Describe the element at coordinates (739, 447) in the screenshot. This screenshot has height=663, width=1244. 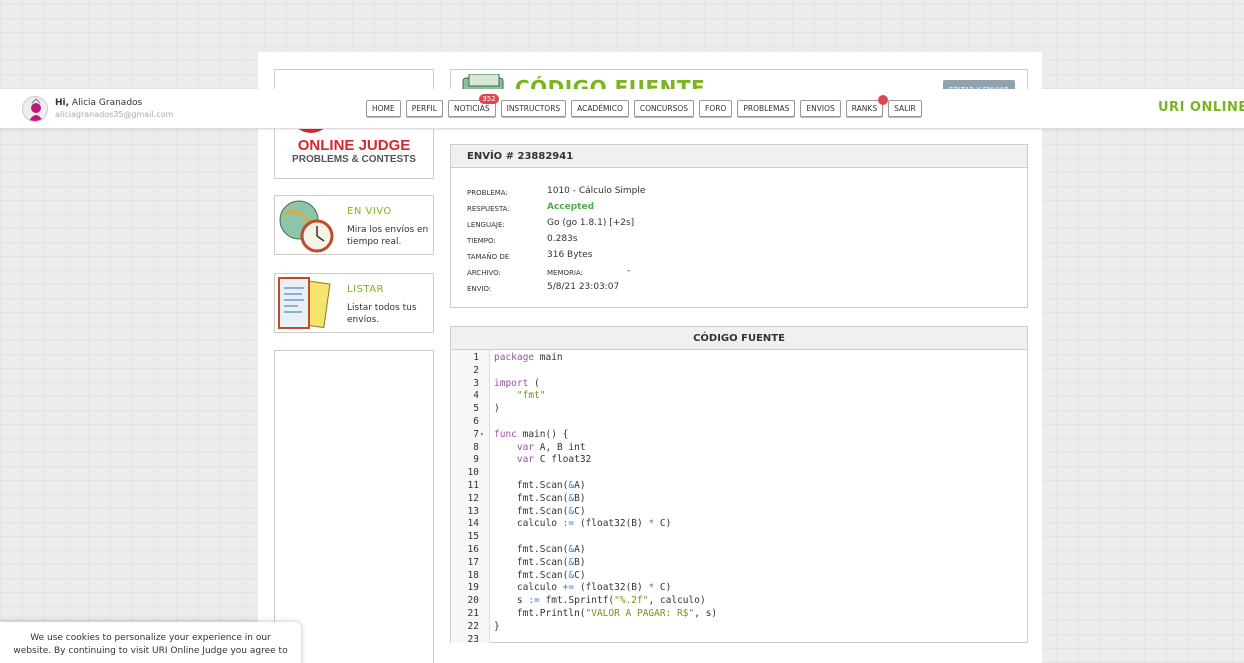
I see `code-line: 8 var A, B int` at that location.